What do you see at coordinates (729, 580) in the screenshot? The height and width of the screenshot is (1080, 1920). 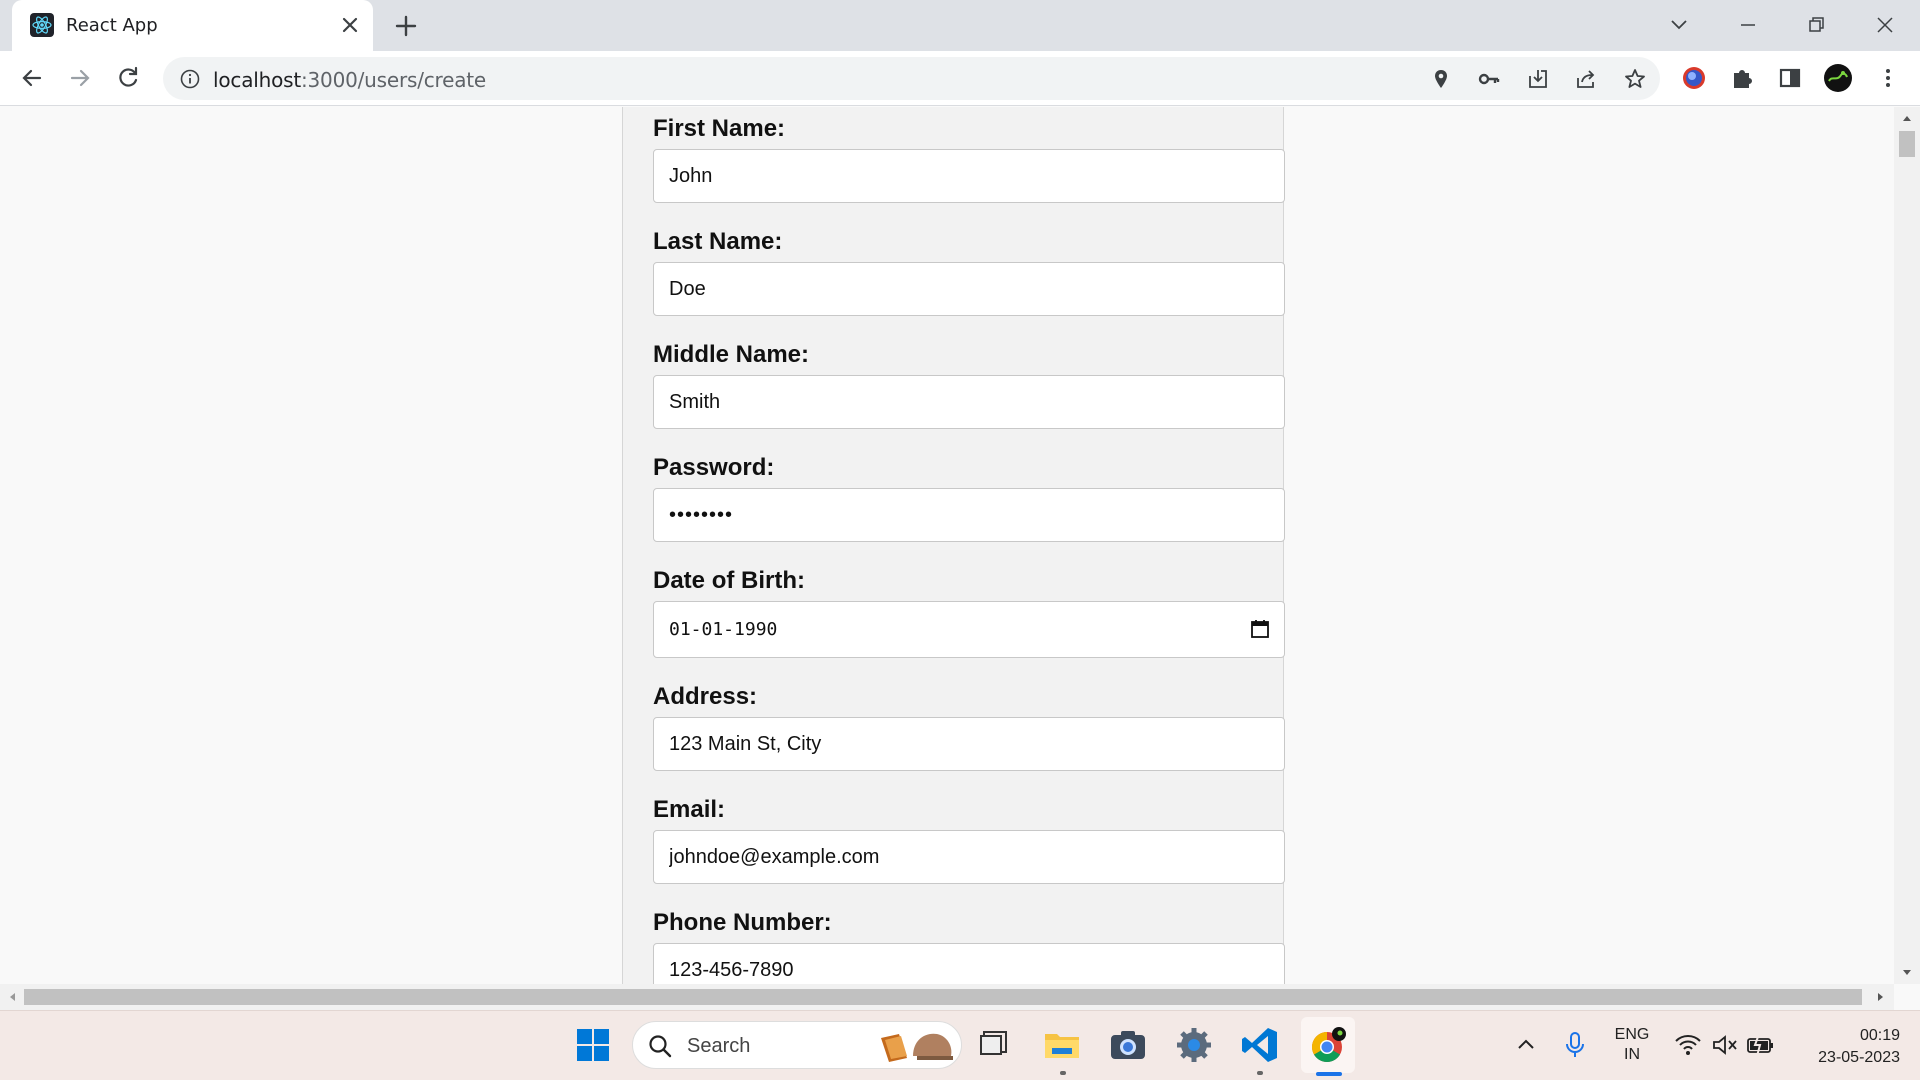 I see `date-of-birth-label: Date of Birth:` at bounding box center [729, 580].